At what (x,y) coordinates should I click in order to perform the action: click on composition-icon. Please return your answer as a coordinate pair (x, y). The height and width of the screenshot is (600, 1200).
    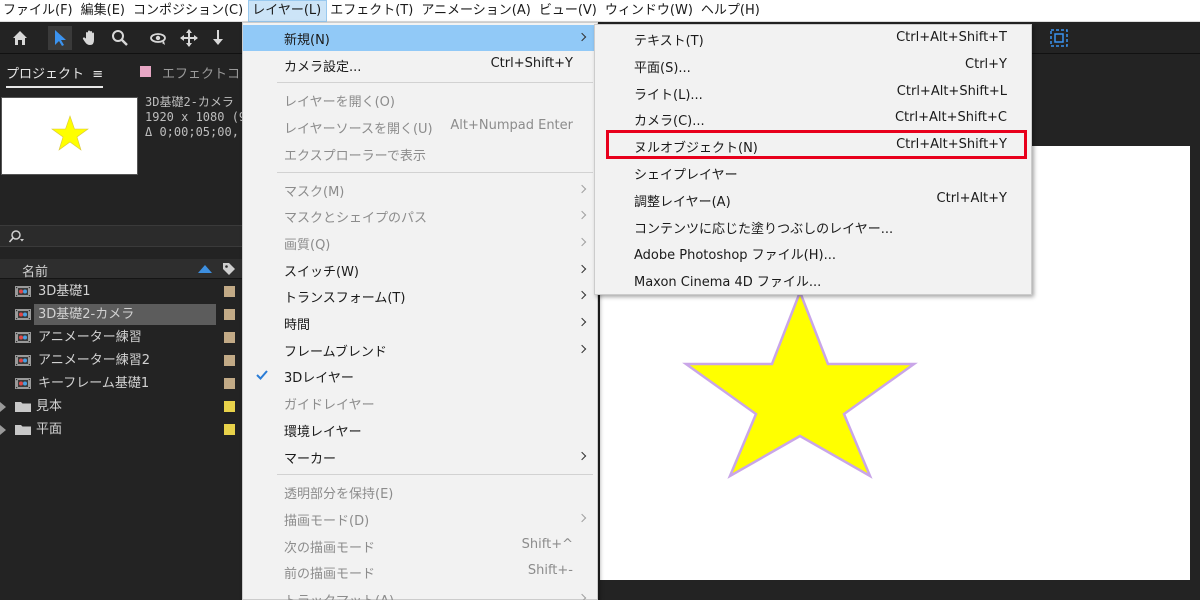
    Looking at the image, I should click on (23, 383).